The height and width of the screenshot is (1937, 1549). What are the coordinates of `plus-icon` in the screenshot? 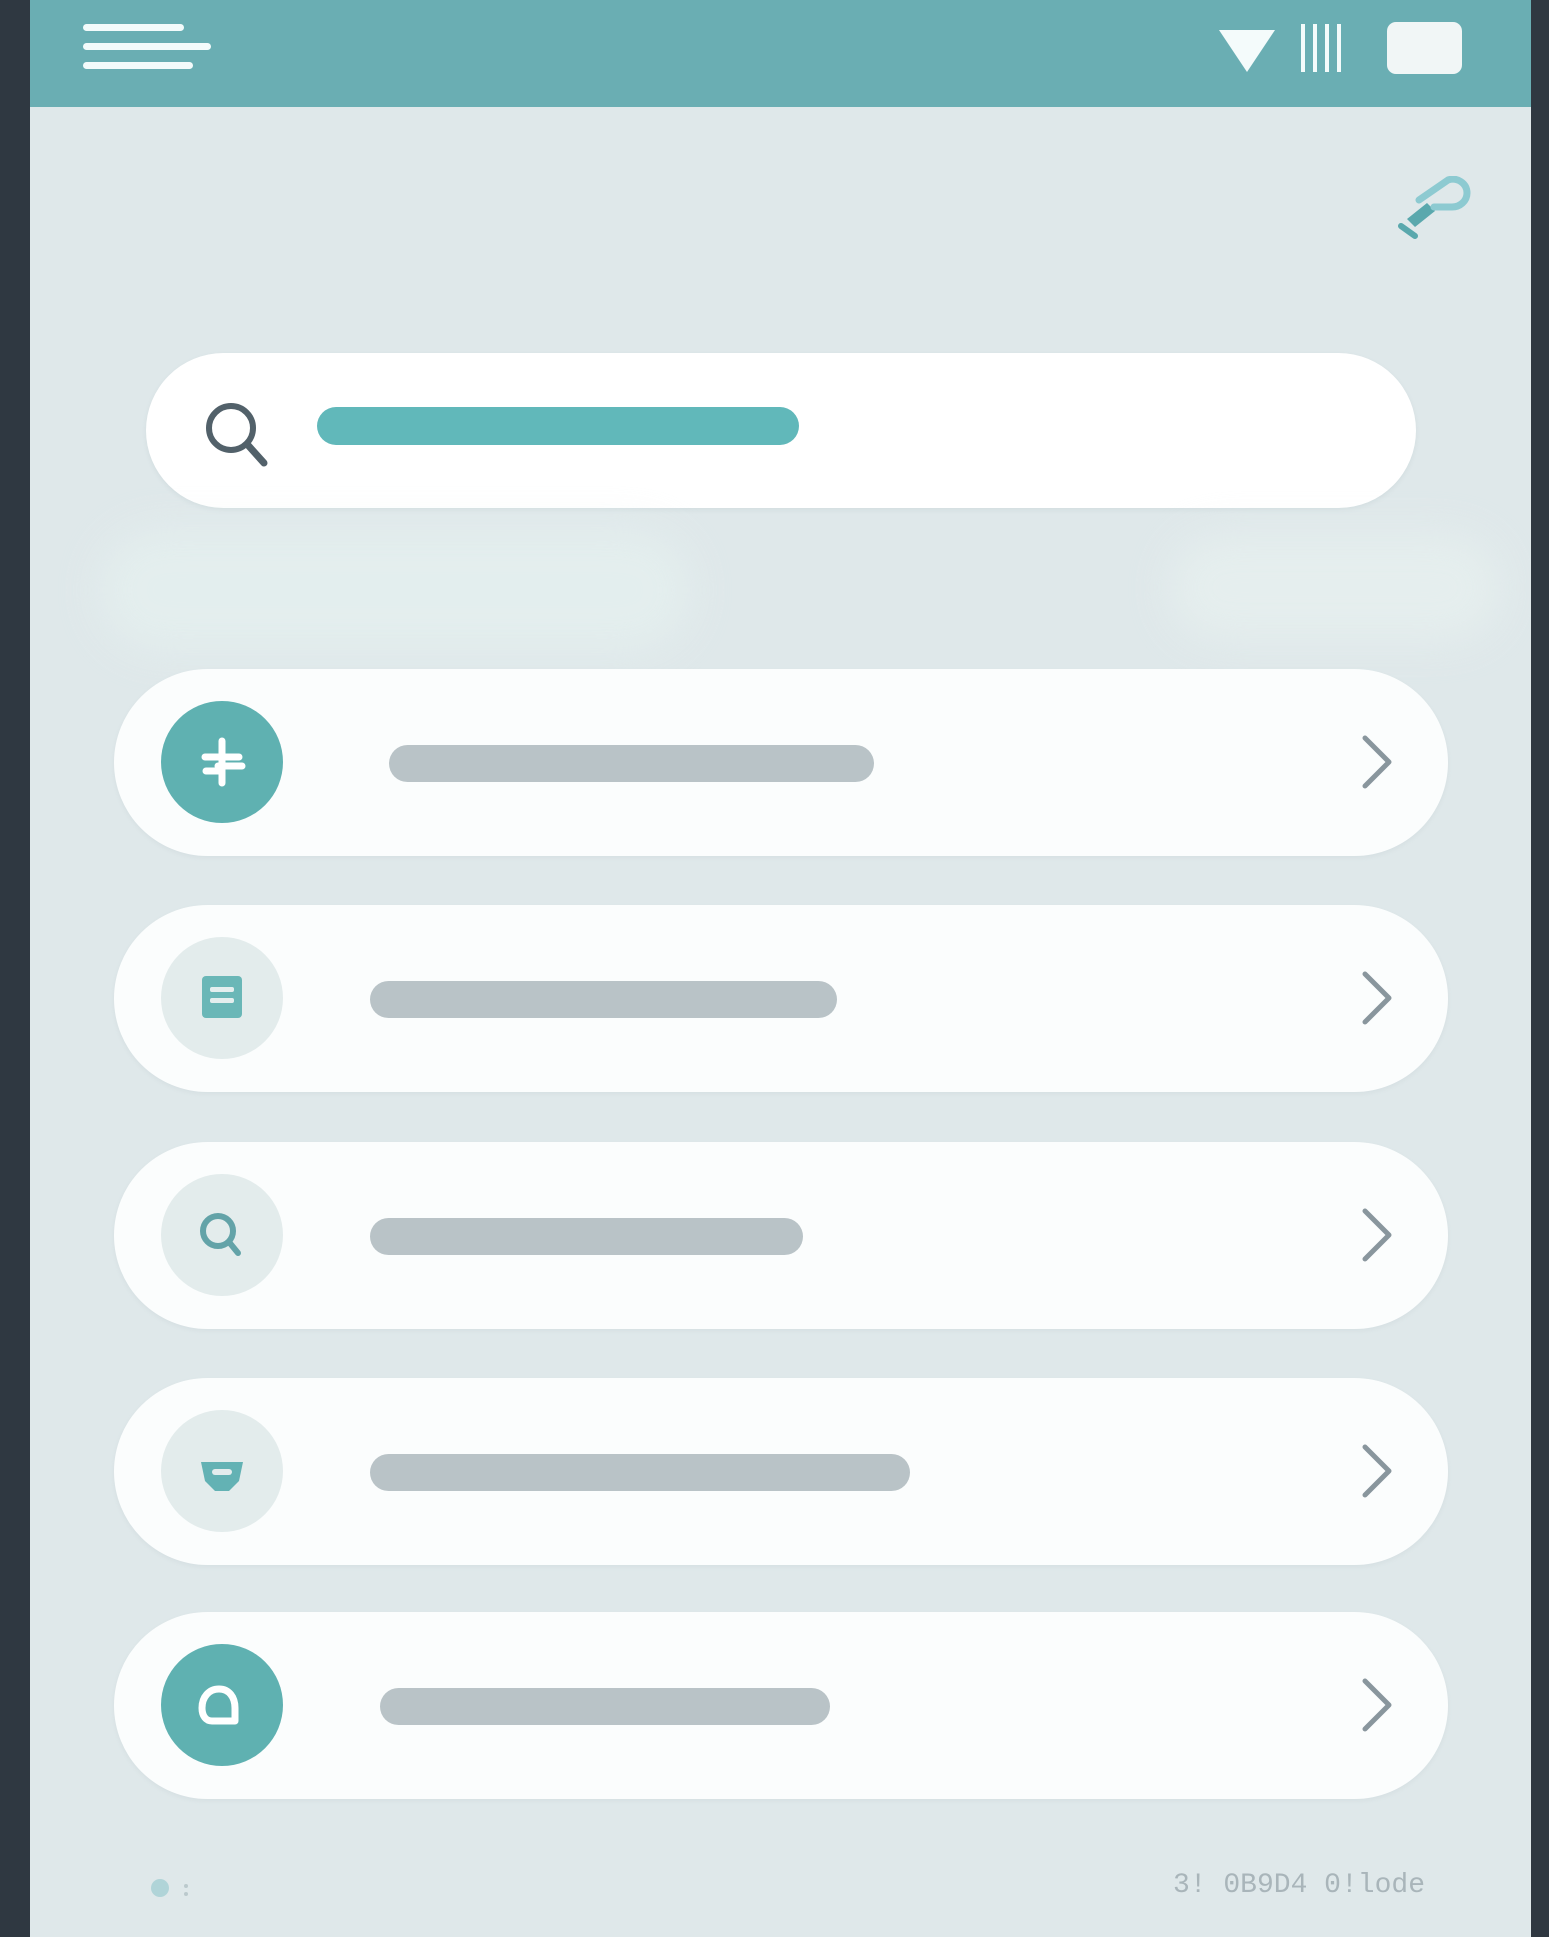 It's located at (223, 762).